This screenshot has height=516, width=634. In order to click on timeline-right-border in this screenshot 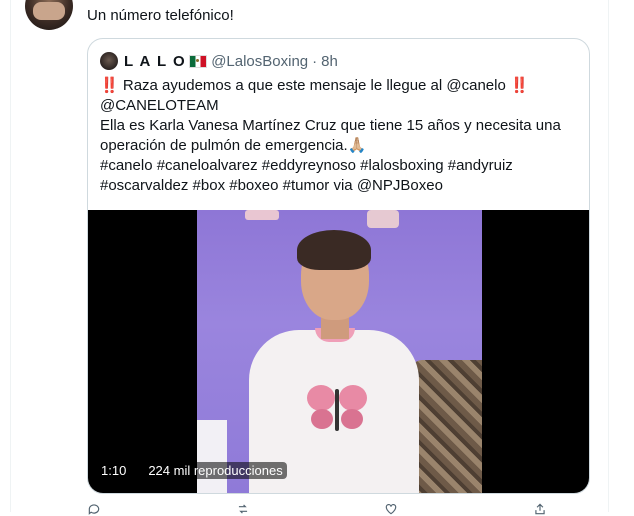, I will do `click(608, 256)`.